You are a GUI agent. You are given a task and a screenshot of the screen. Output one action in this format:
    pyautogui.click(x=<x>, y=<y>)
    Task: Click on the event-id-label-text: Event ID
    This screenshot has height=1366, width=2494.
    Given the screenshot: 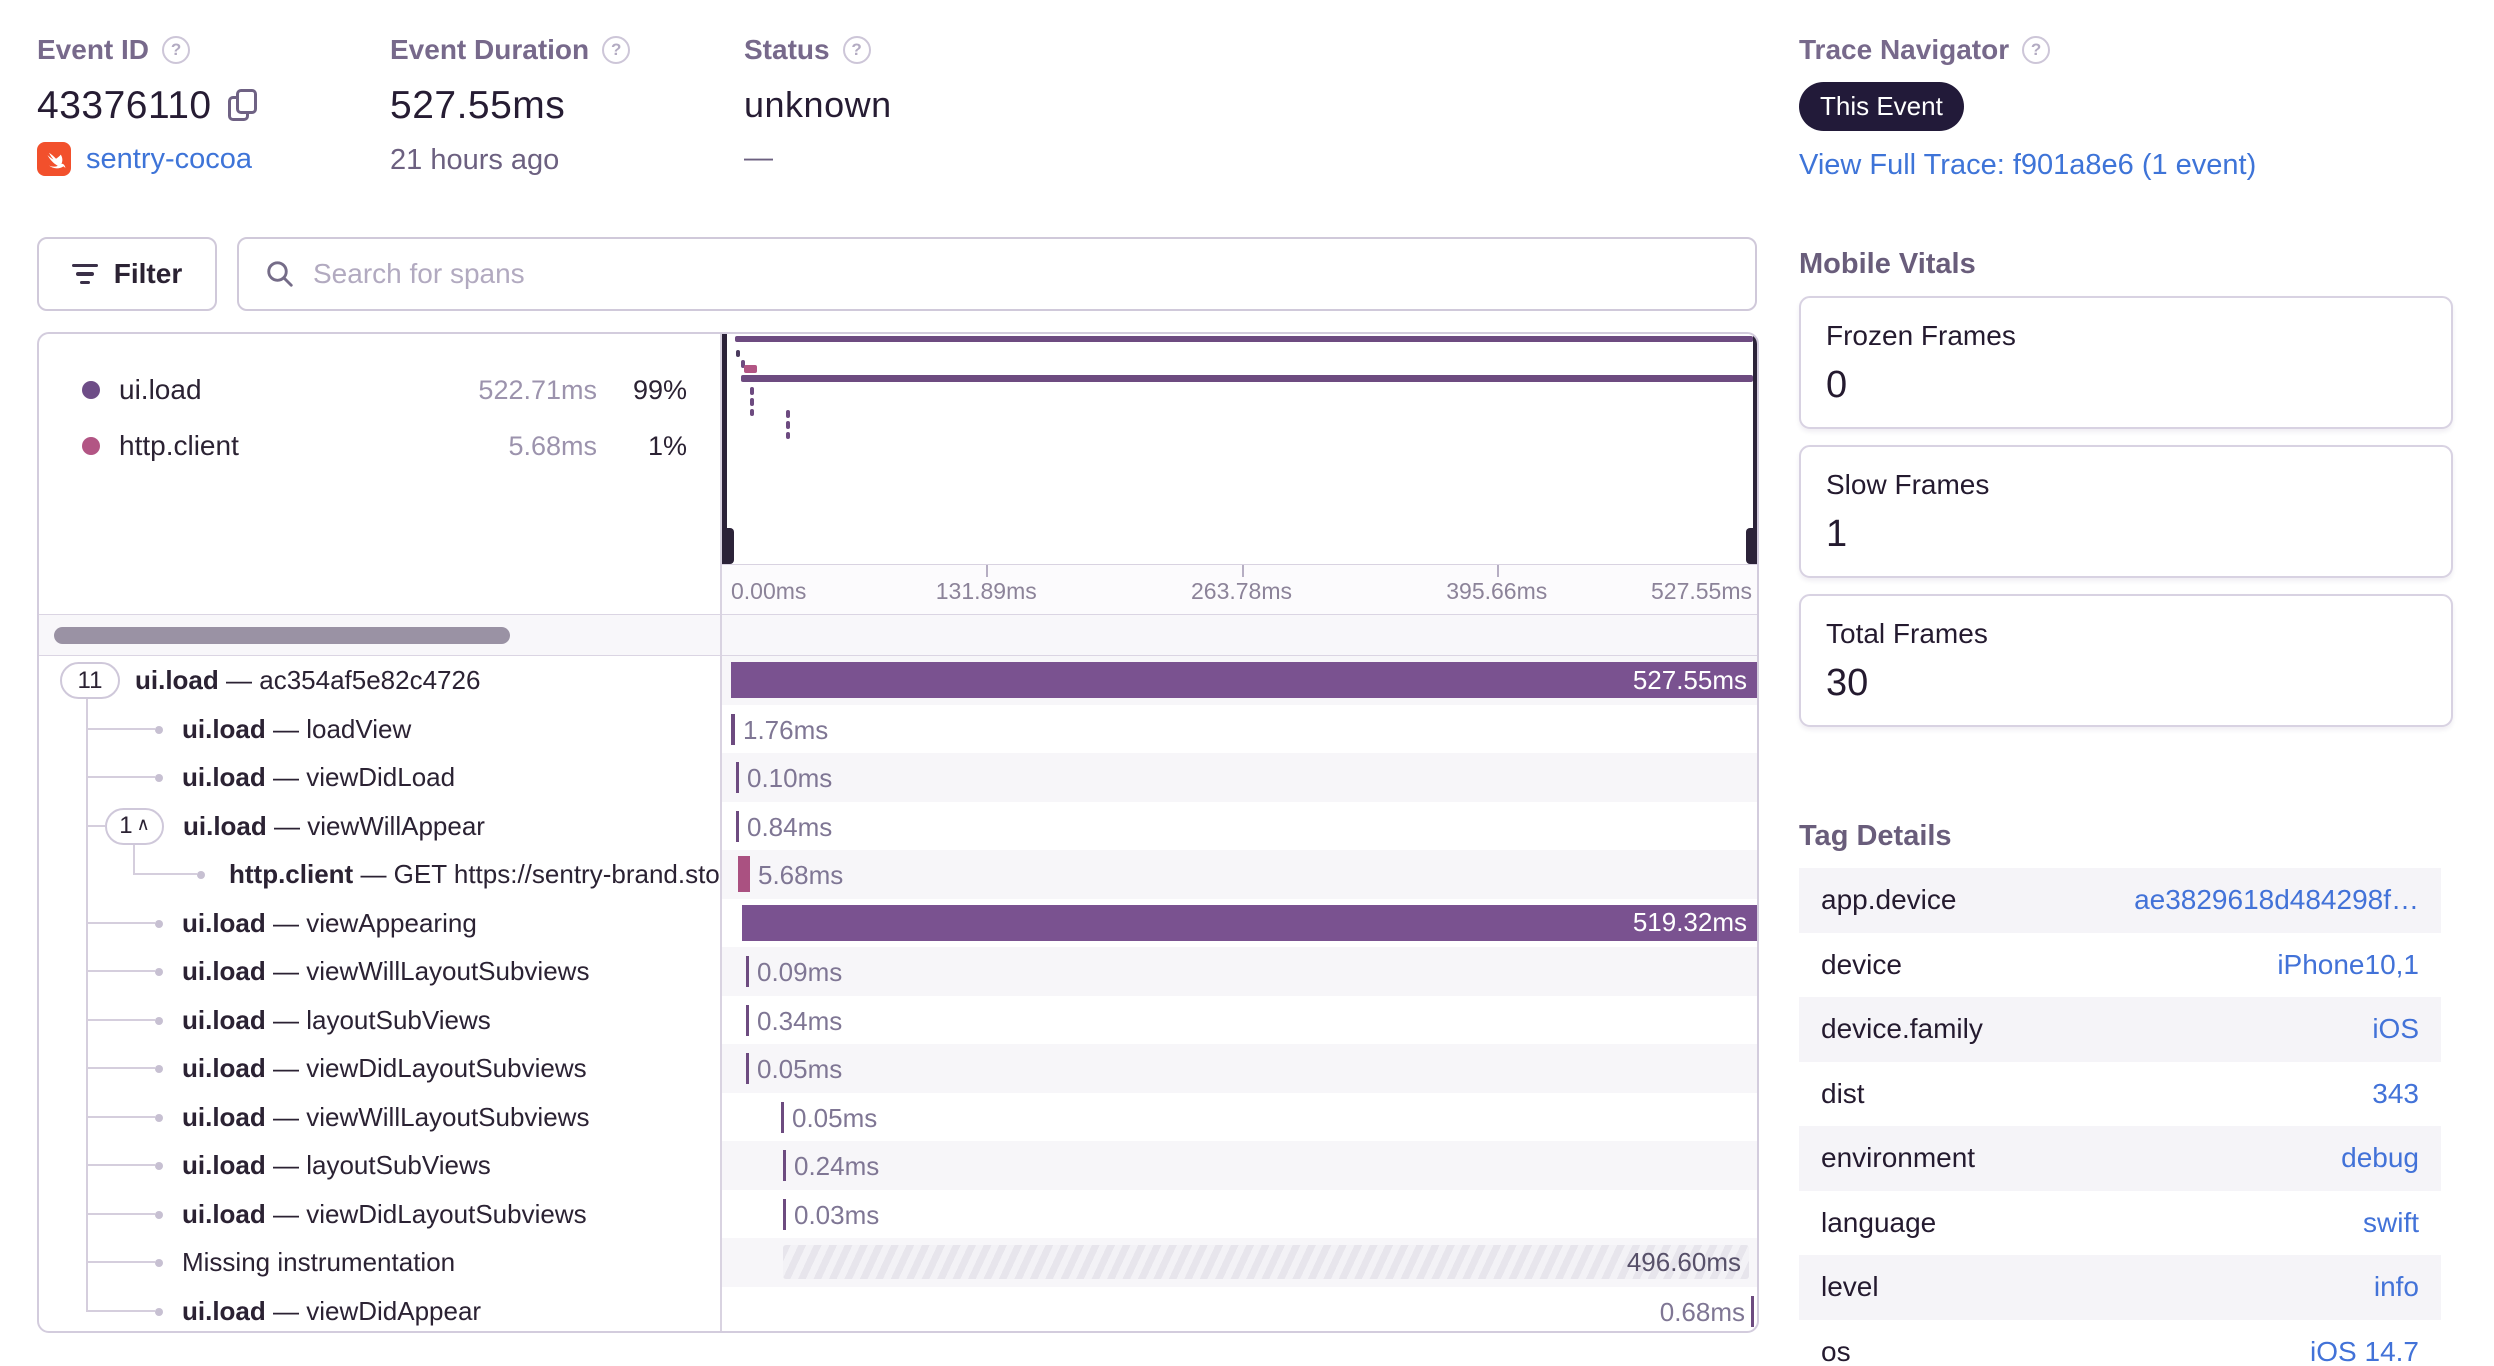 What is the action you would take?
    pyautogui.click(x=93, y=49)
    